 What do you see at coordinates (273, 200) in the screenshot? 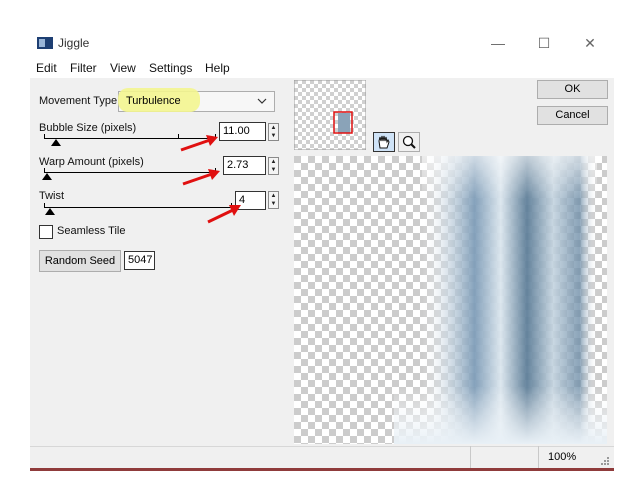
I see `twist-spinner: ▲ ▼` at bounding box center [273, 200].